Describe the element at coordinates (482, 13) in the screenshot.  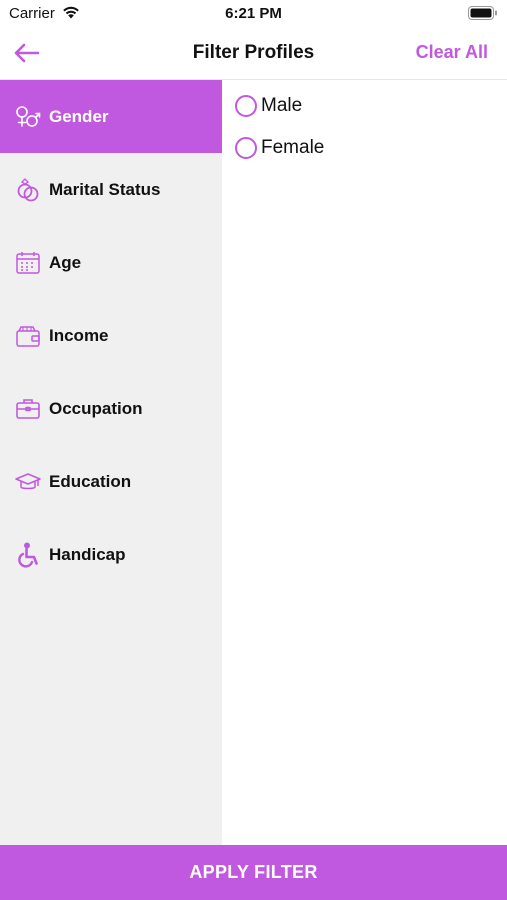
I see `battery-icon` at that location.